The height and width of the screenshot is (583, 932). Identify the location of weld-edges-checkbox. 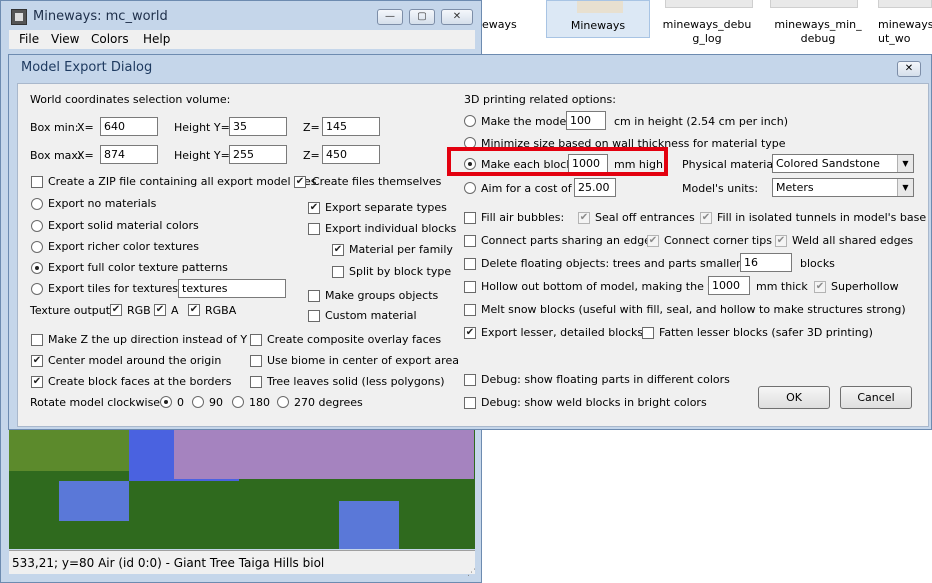
(781, 241).